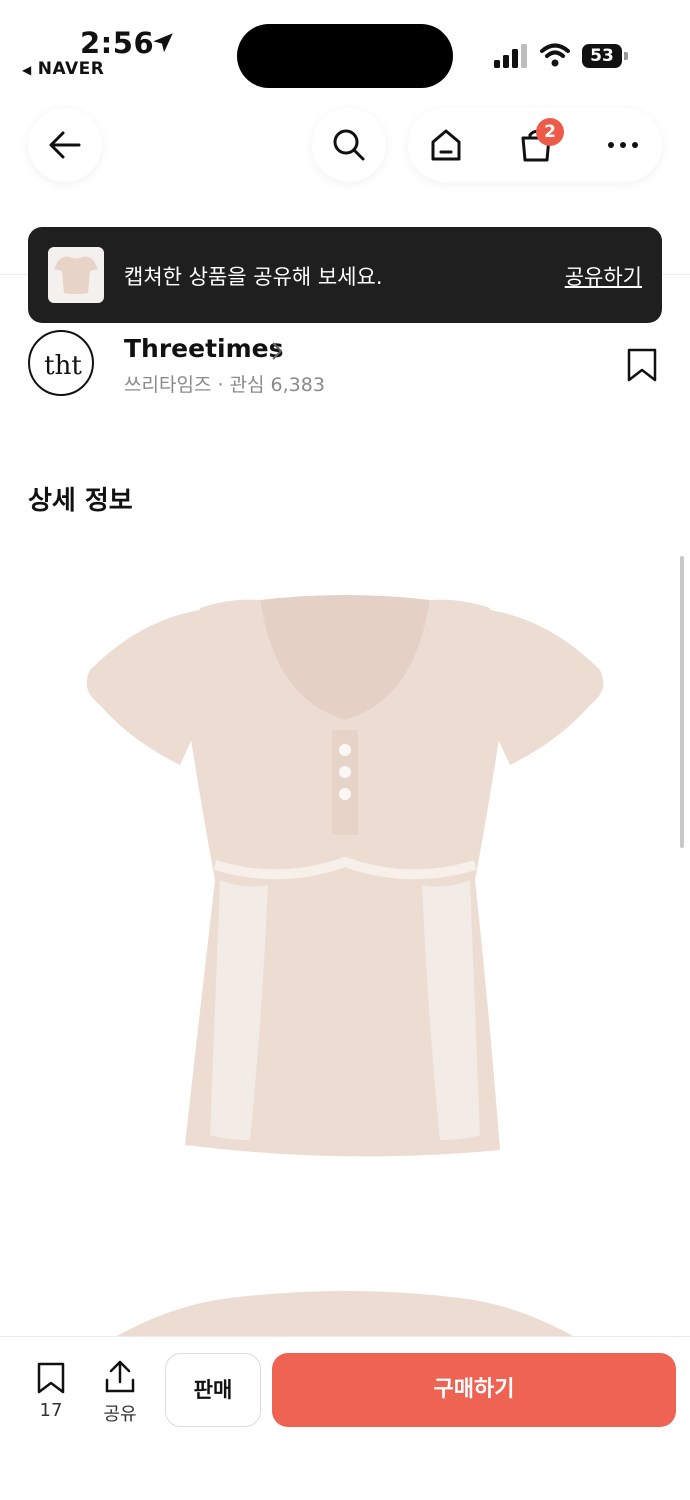 The height and width of the screenshot is (1500, 690). What do you see at coordinates (224, 385) in the screenshot?
I see `seller-subtitle: 쓰리타임즈 · 관심 6,383` at bounding box center [224, 385].